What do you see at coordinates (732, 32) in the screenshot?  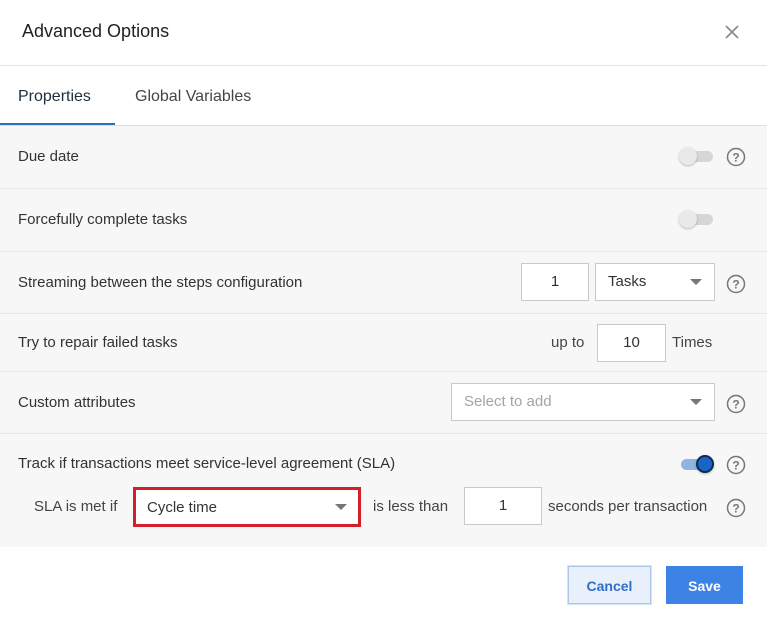 I see `close-icon` at bounding box center [732, 32].